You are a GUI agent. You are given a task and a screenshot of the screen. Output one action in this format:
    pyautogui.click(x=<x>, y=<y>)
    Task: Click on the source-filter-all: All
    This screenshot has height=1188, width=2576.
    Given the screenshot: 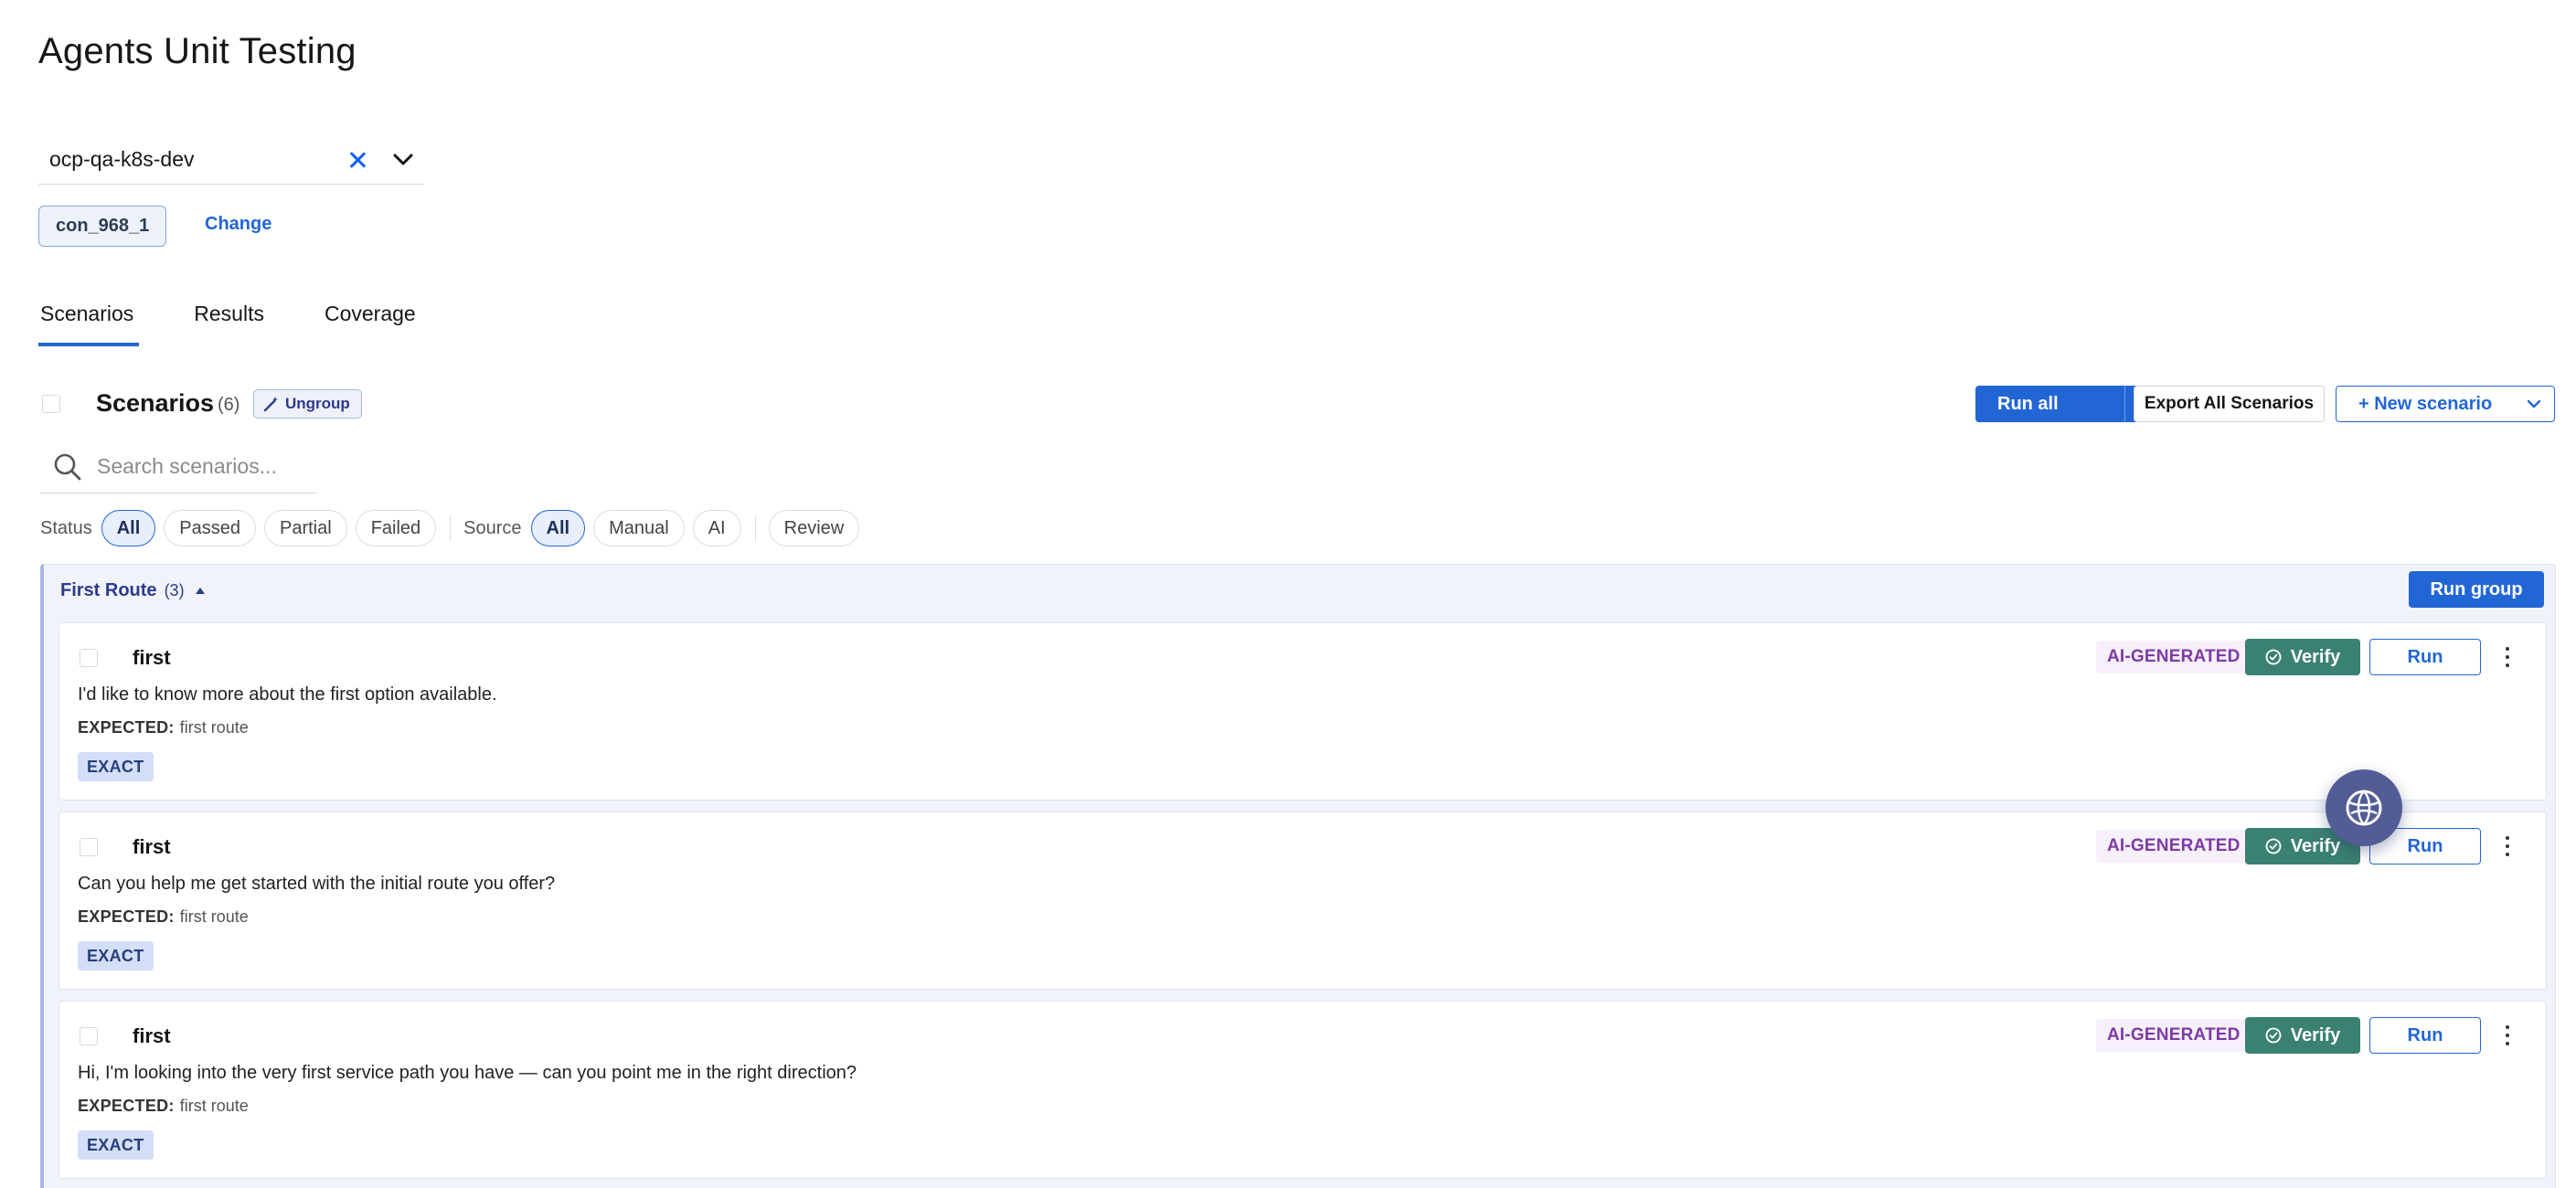 What is the action you would take?
    pyautogui.click(x=558, y=528)
    